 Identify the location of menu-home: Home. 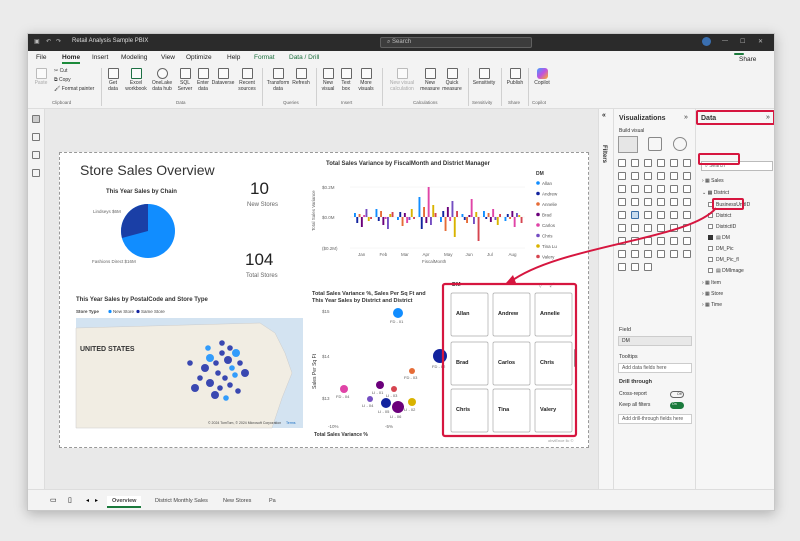
(71, 59).